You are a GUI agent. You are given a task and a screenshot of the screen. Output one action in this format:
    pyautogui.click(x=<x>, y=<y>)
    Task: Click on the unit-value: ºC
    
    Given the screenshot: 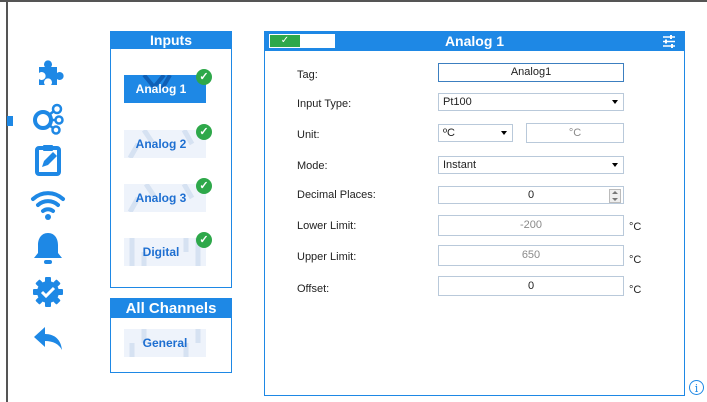 What is the action you would take?
    pyautogui.click(x=449, y=133)
    